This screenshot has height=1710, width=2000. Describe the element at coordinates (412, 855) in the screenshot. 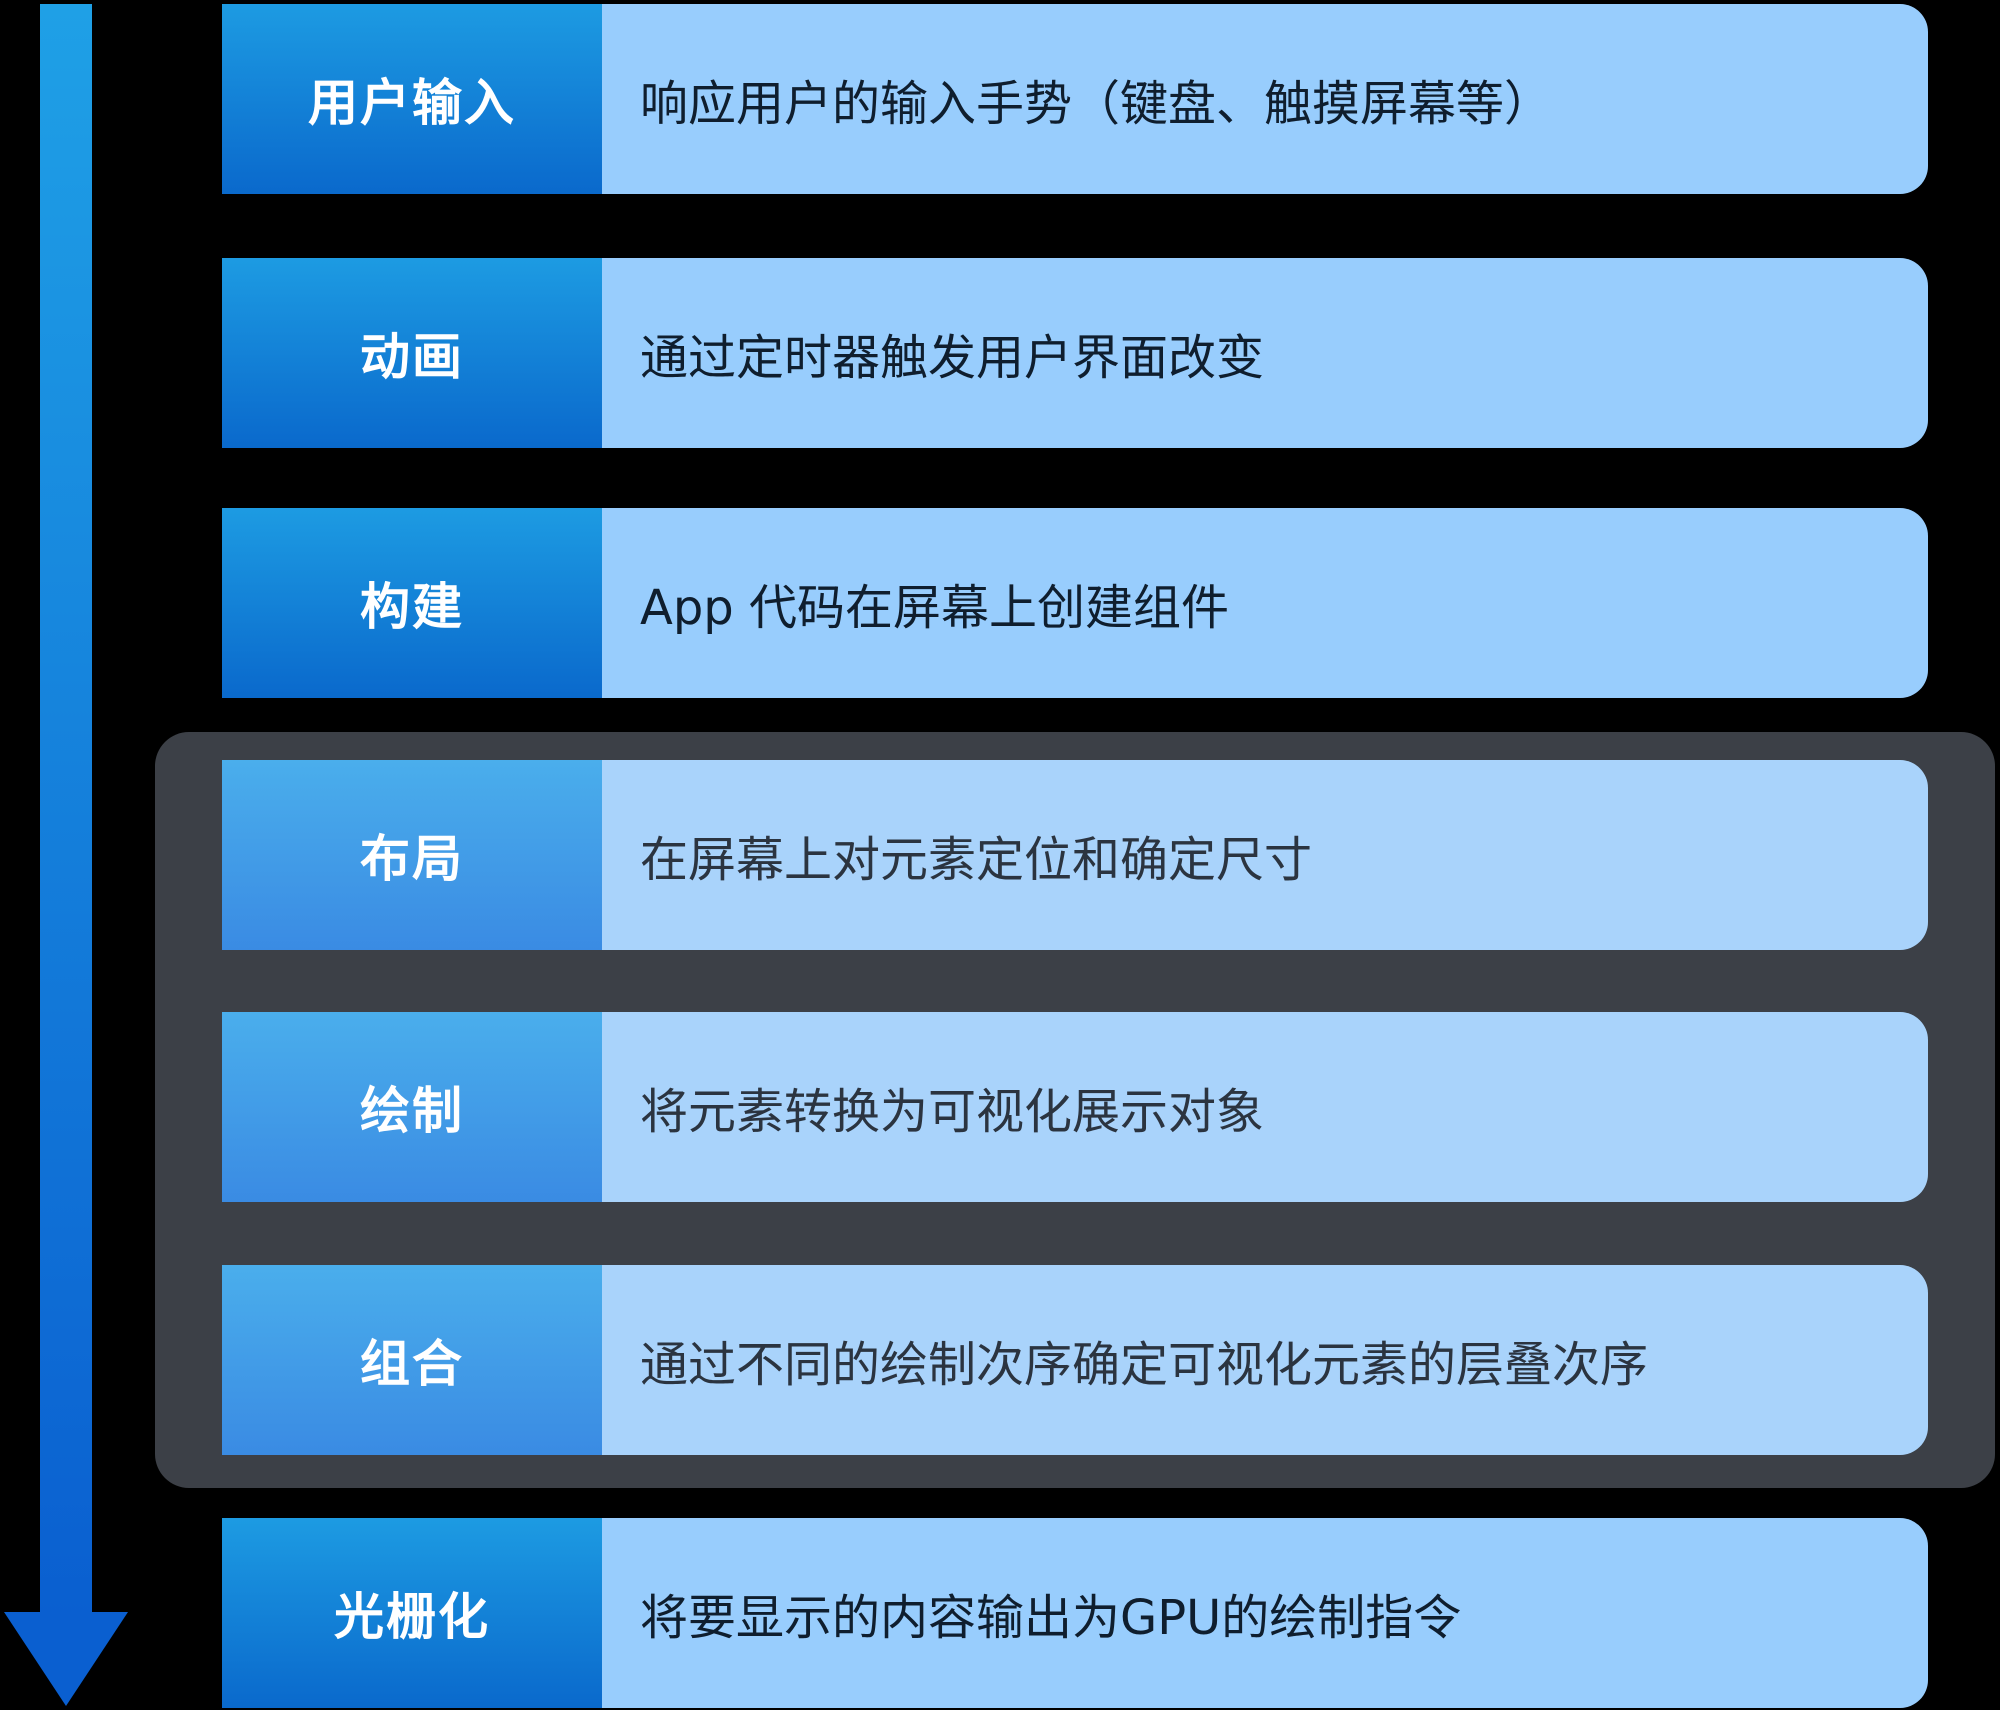

I see `stage-label: 布局` at that location.